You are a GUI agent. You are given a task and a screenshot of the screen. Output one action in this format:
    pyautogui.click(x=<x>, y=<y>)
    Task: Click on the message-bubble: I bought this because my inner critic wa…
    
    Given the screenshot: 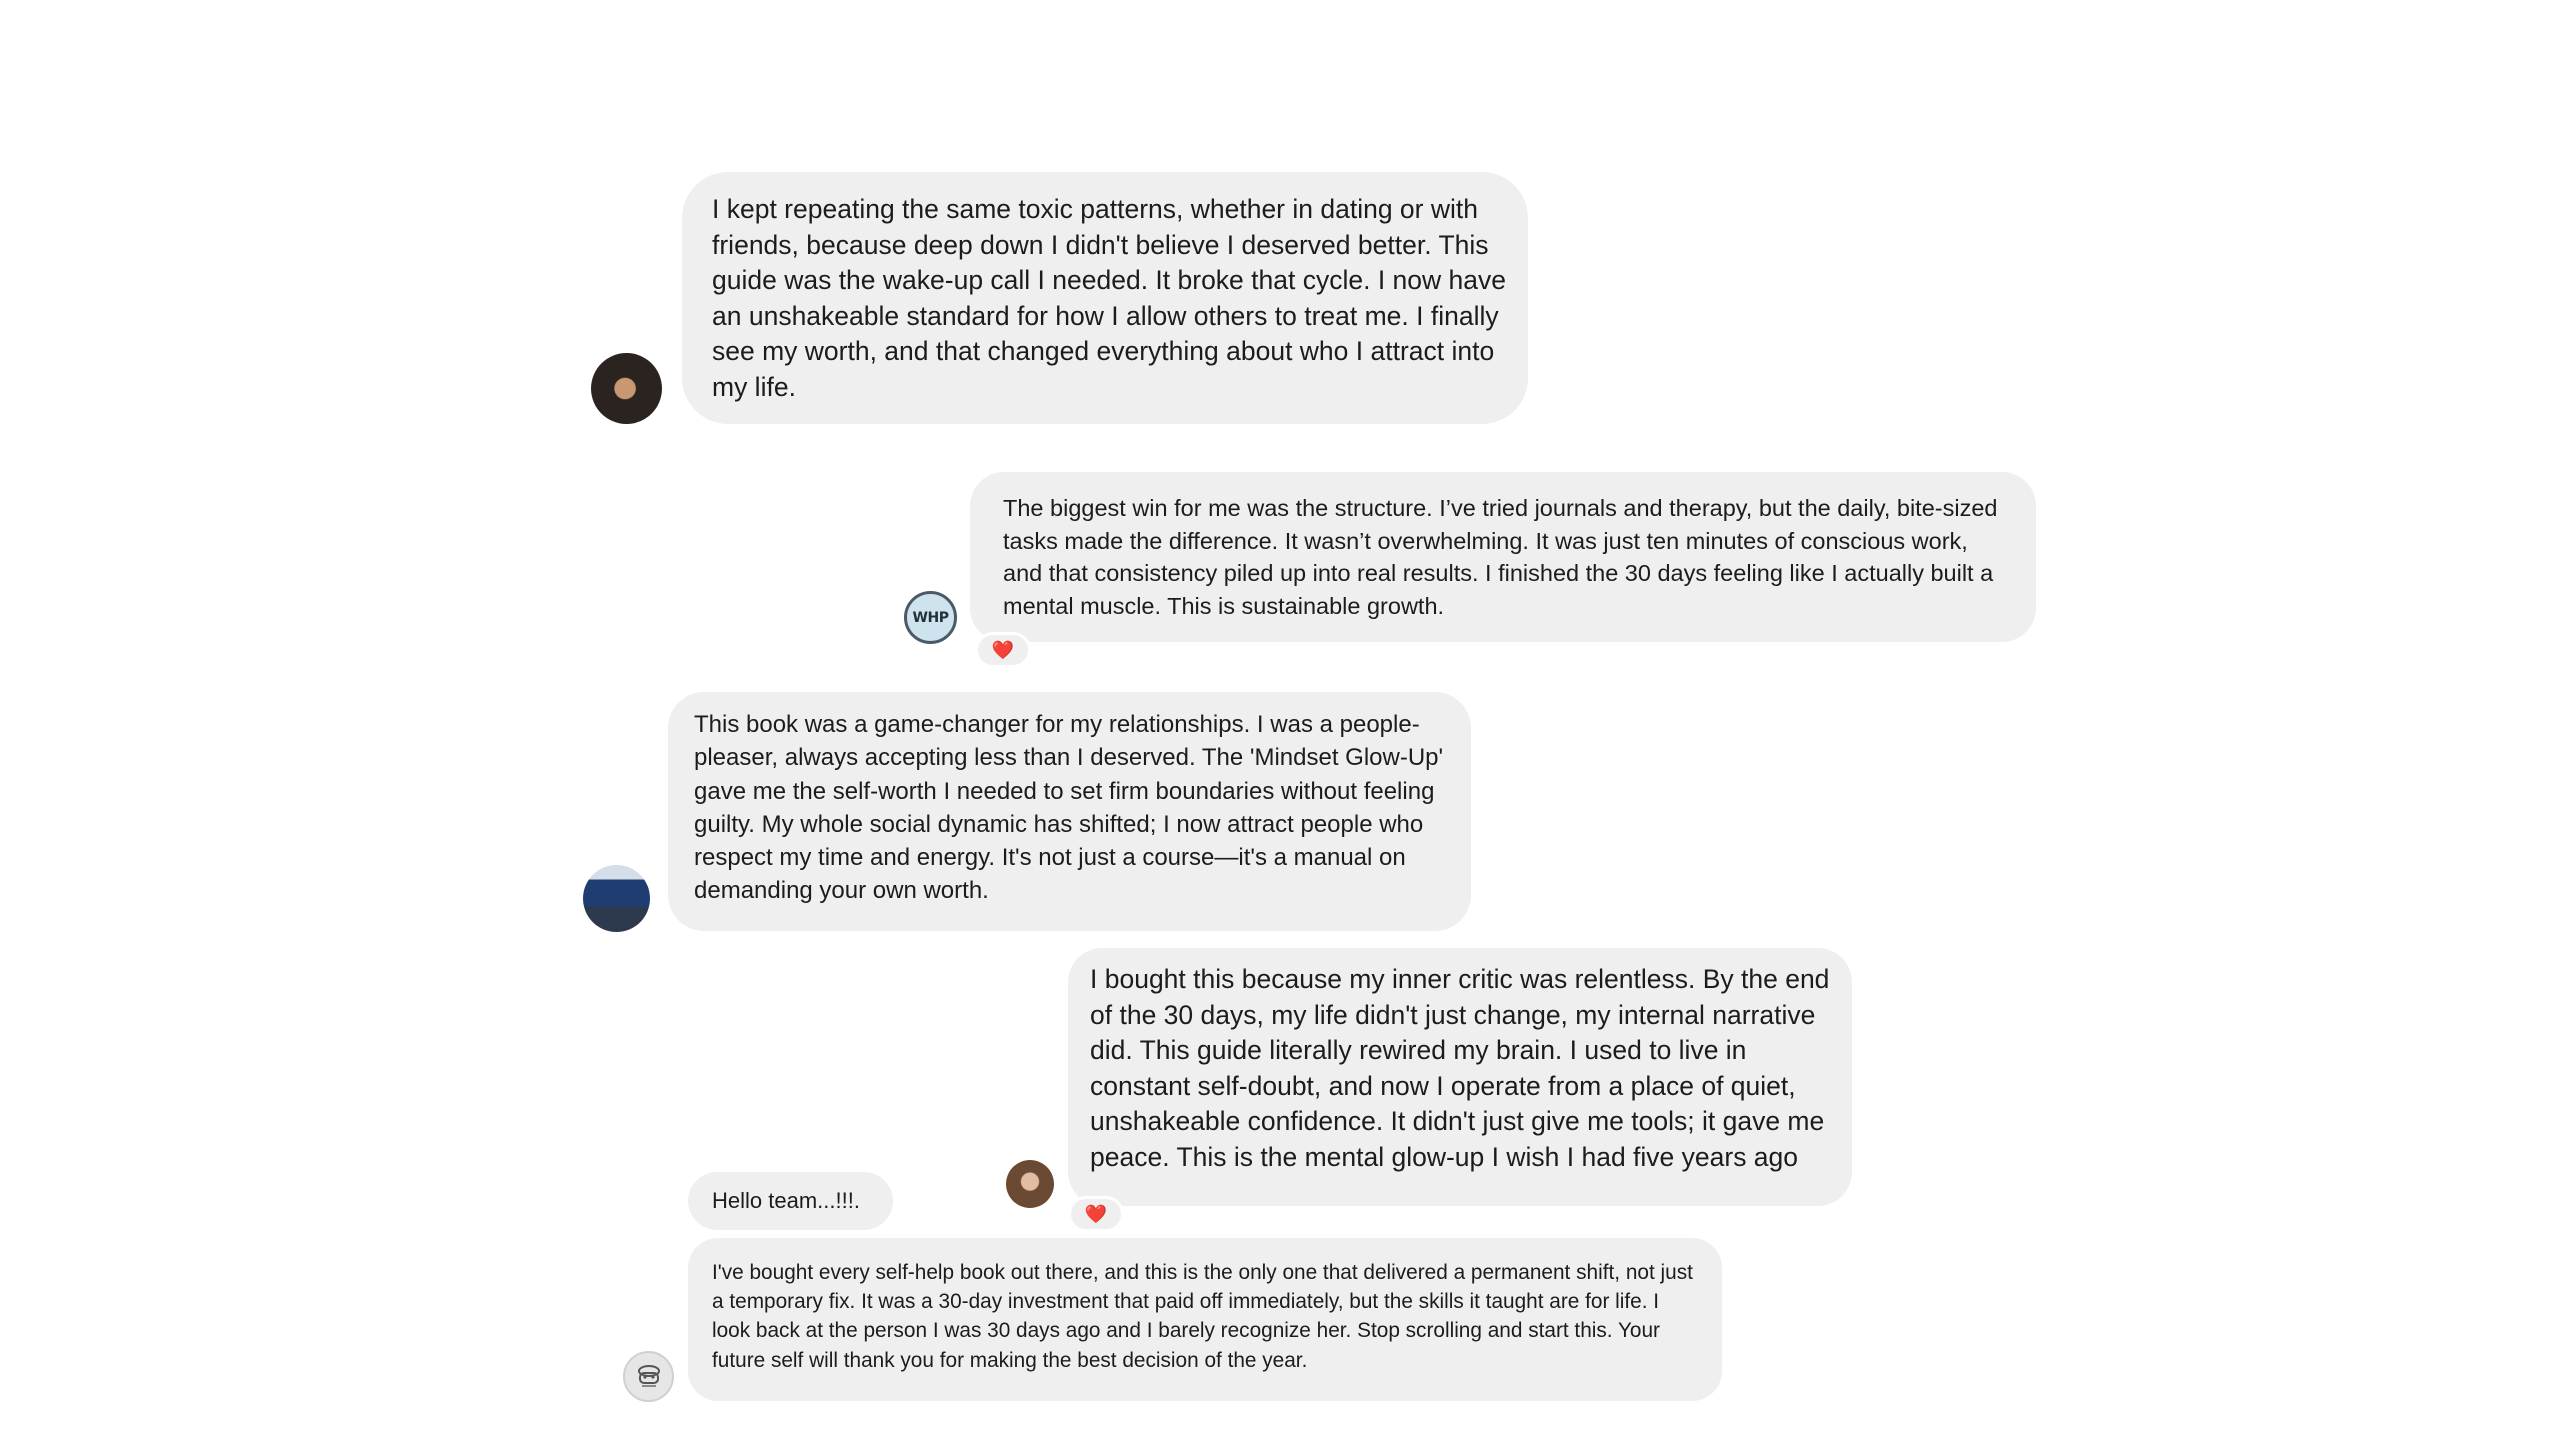 What is the action you would take?
    pyautogui.click(x=1460, y=1077)
    